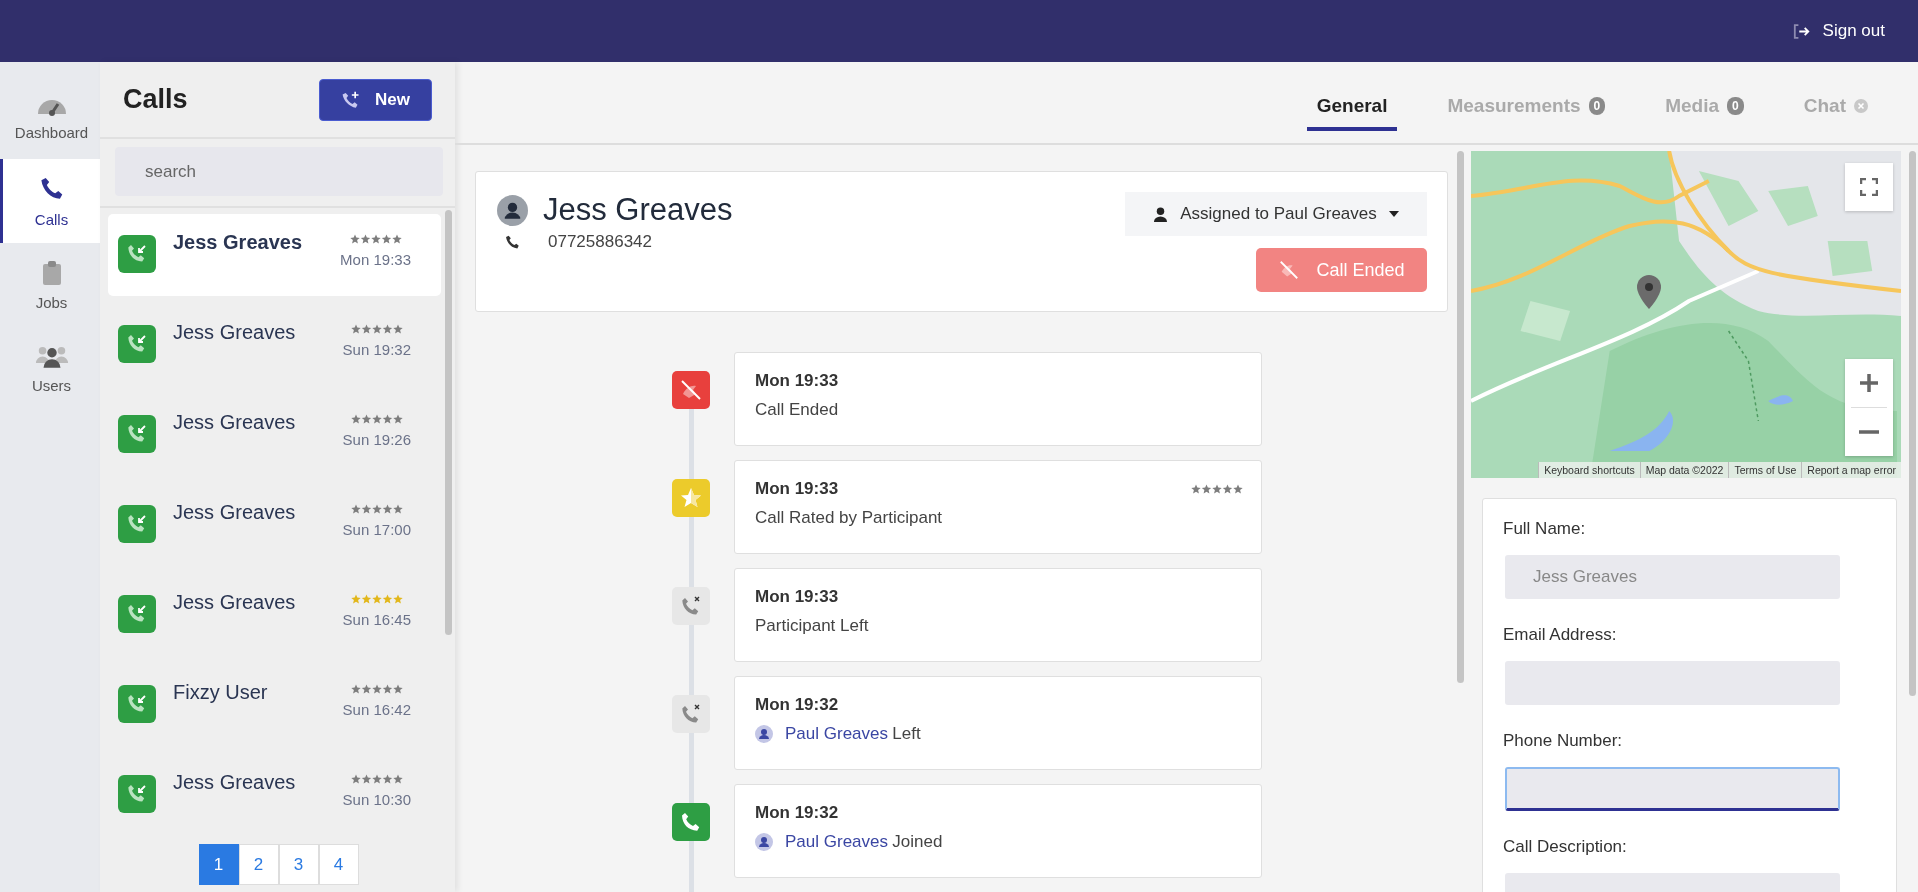 This screenshot has height=892, width=1918. I want to click on nav-item: Jobs, so click(50, 285).